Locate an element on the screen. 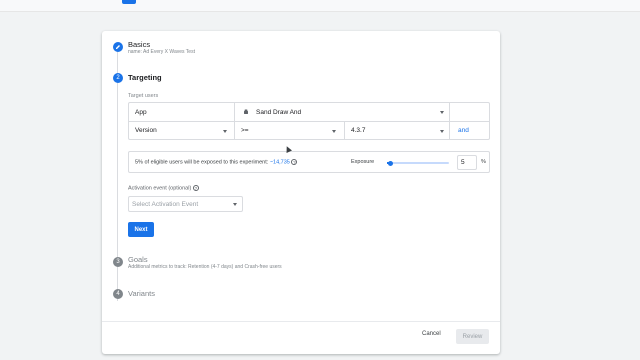 This screenshot has width=640, height=360. activation-event-placeholder: Select Activation Event is located at coordinates (165, 204).